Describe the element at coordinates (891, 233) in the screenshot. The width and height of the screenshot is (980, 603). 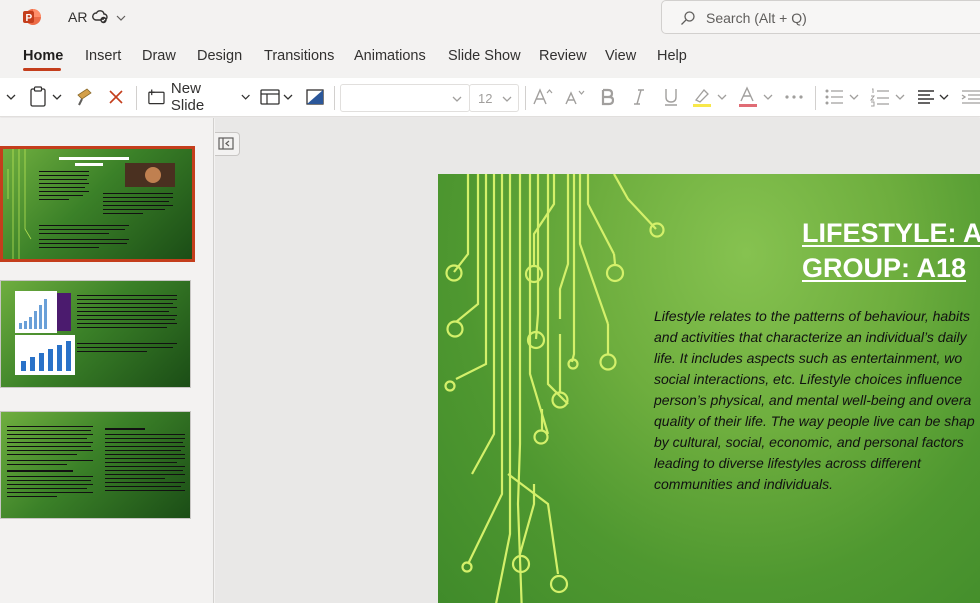
I see `slide-title-line-1: LIFESTYLE: AU` at that location.